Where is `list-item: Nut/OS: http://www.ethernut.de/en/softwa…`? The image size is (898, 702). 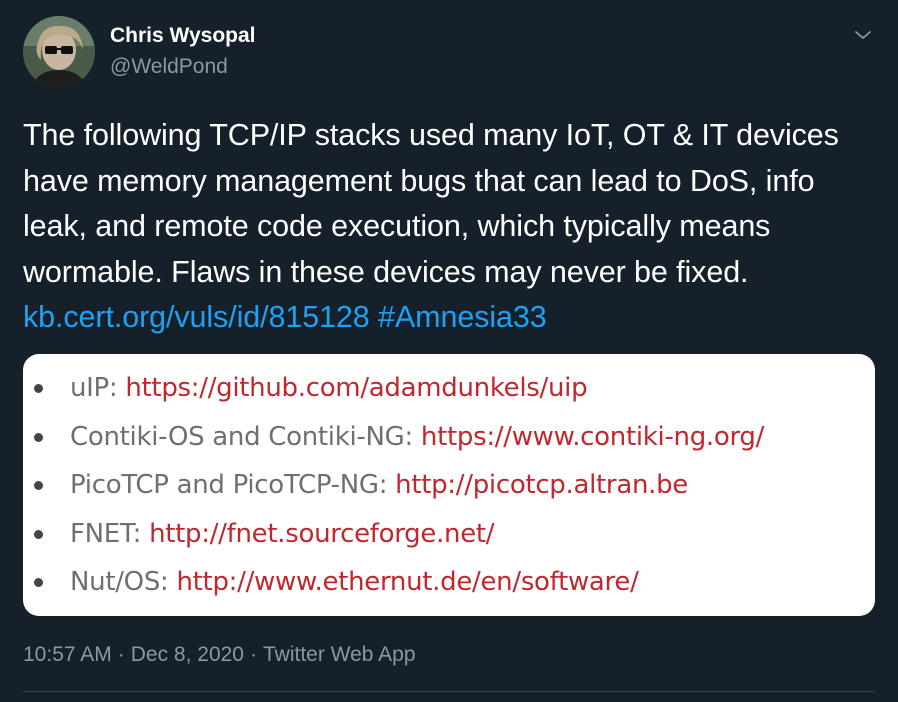 list-item: Nut/OS: http://www.ethernut.de/en/softwa… is located at coordinates (449, 582).